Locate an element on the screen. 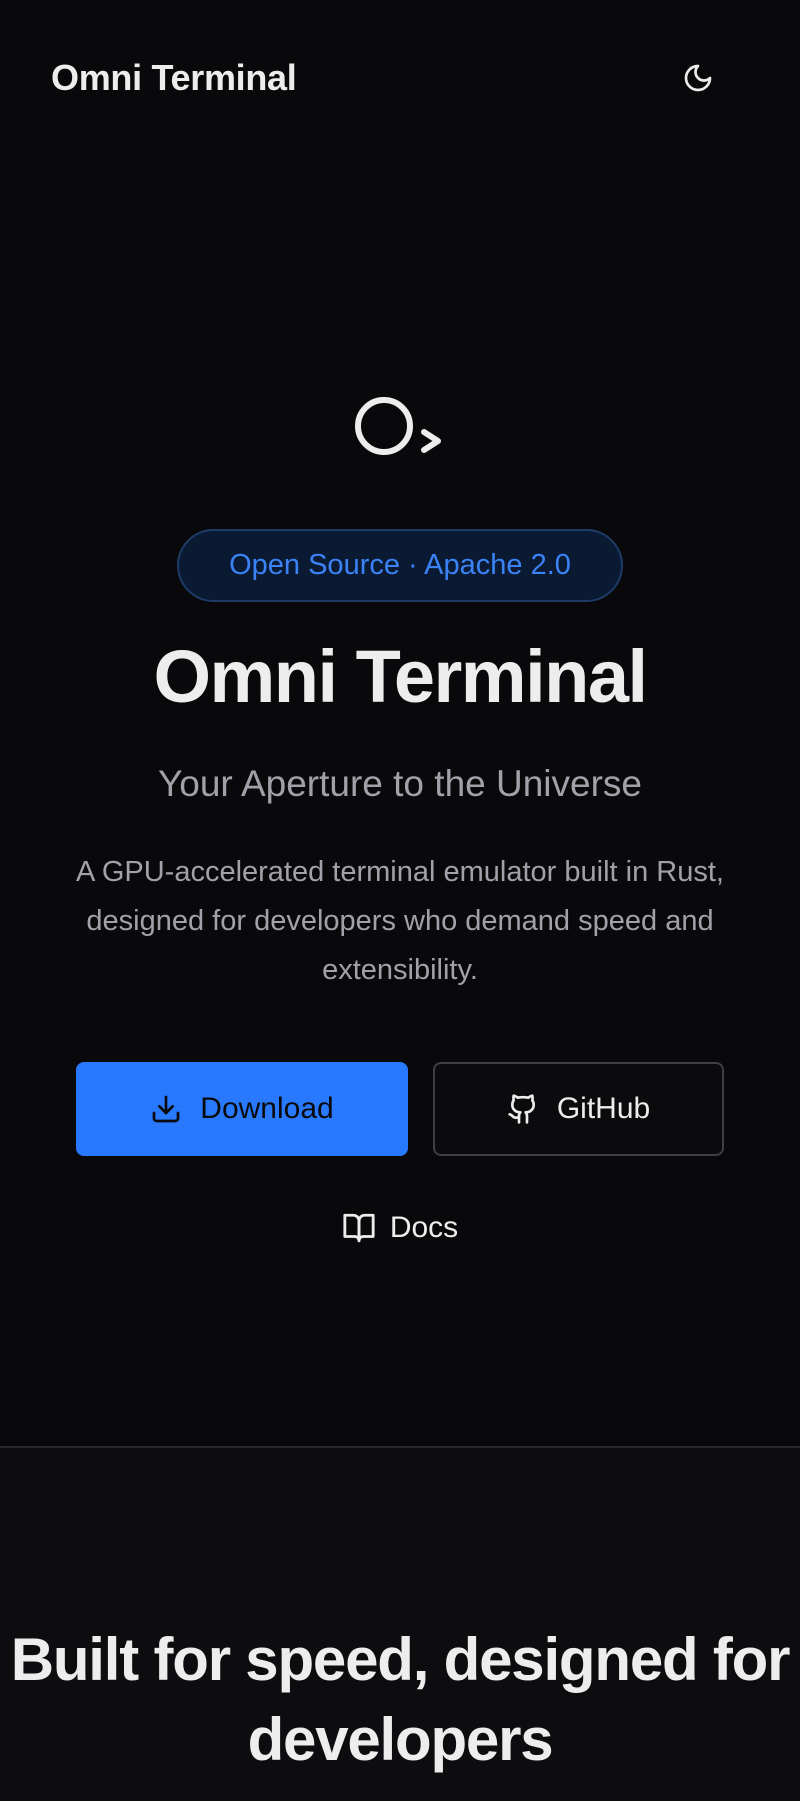 This screenshot has height=1801, width=800. docs-button-label: Docs is located at coordinates (424, 1227).